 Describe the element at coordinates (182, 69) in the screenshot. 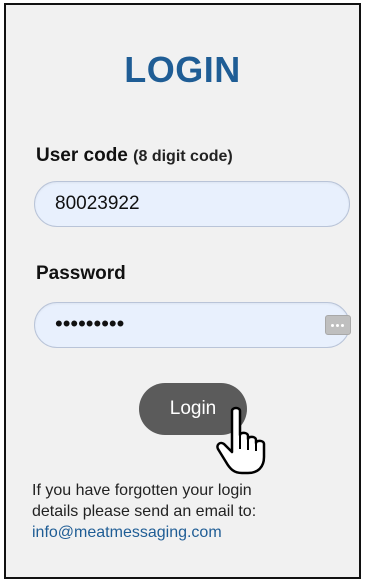

I see `page-title: LOGIN` at that location.